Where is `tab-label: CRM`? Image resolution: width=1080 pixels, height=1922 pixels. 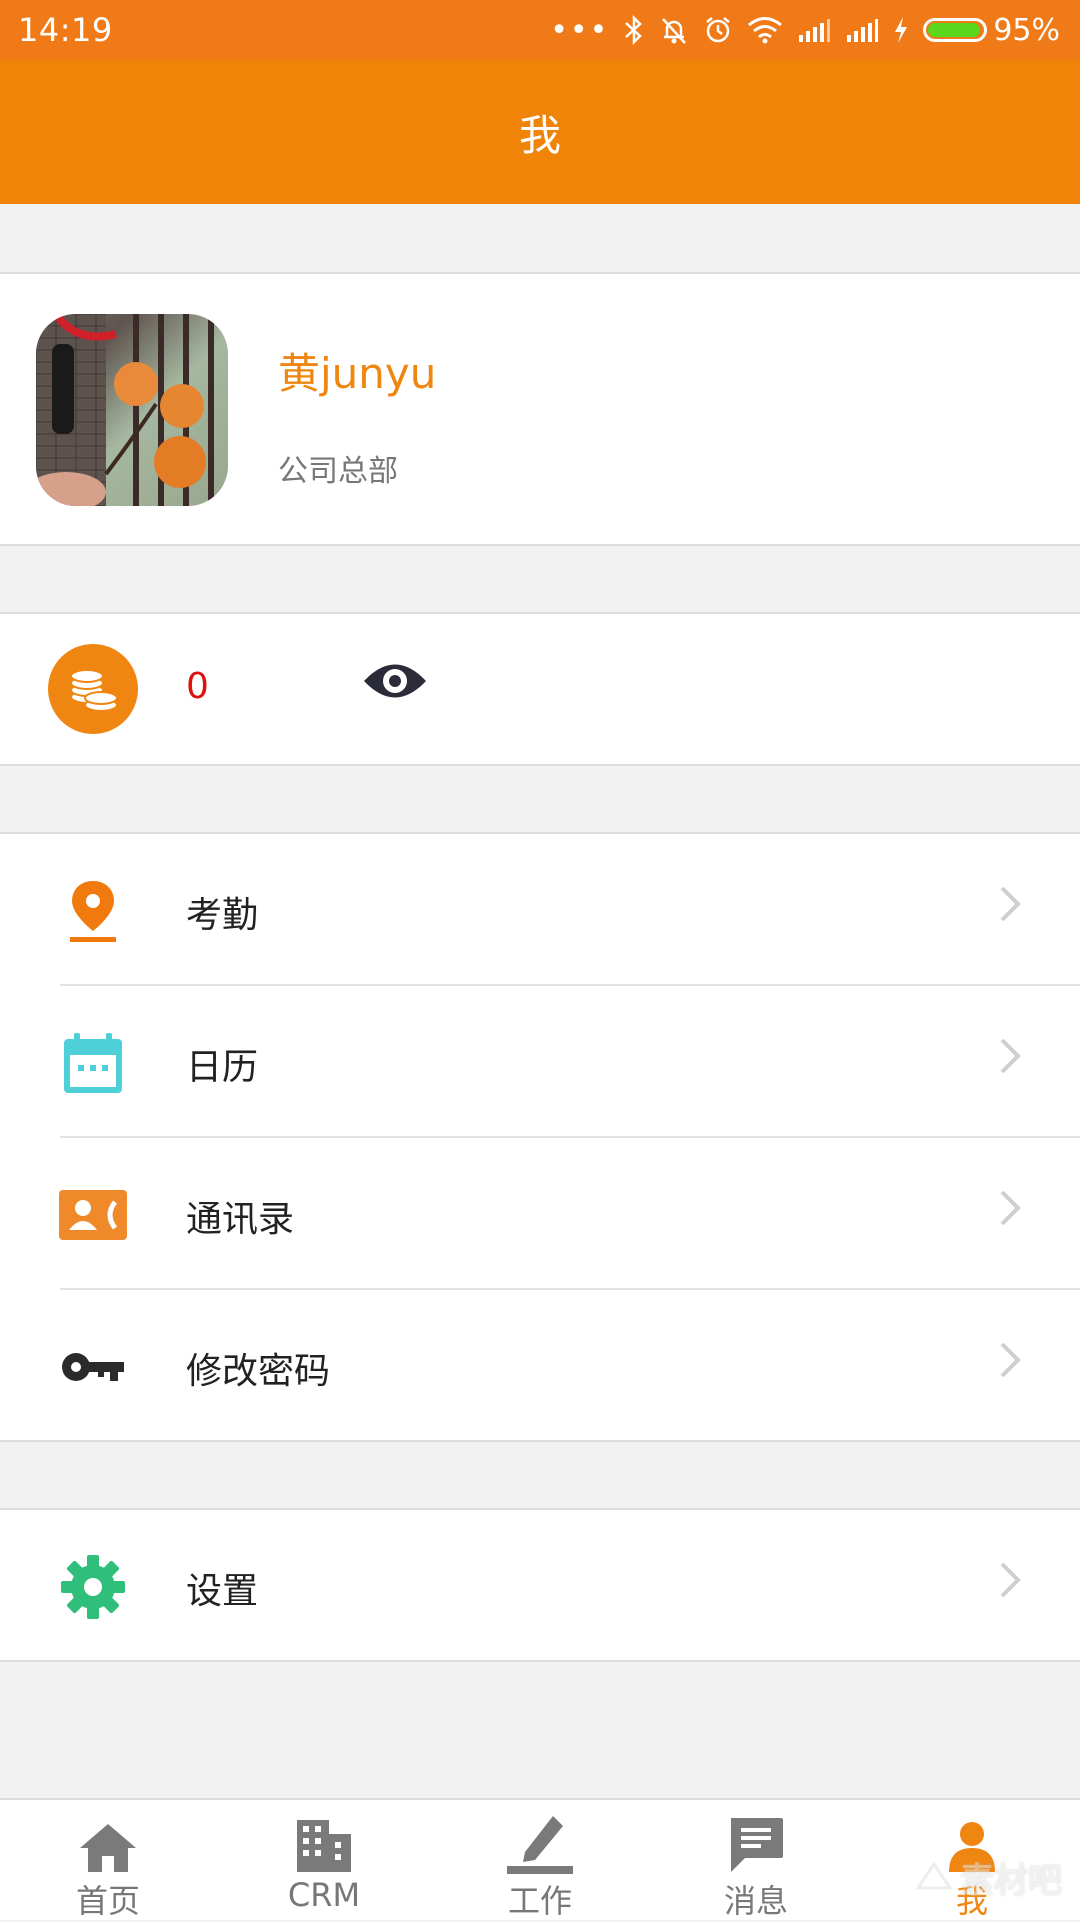 tab-label: CRM is located at coordinates (324, 1895).